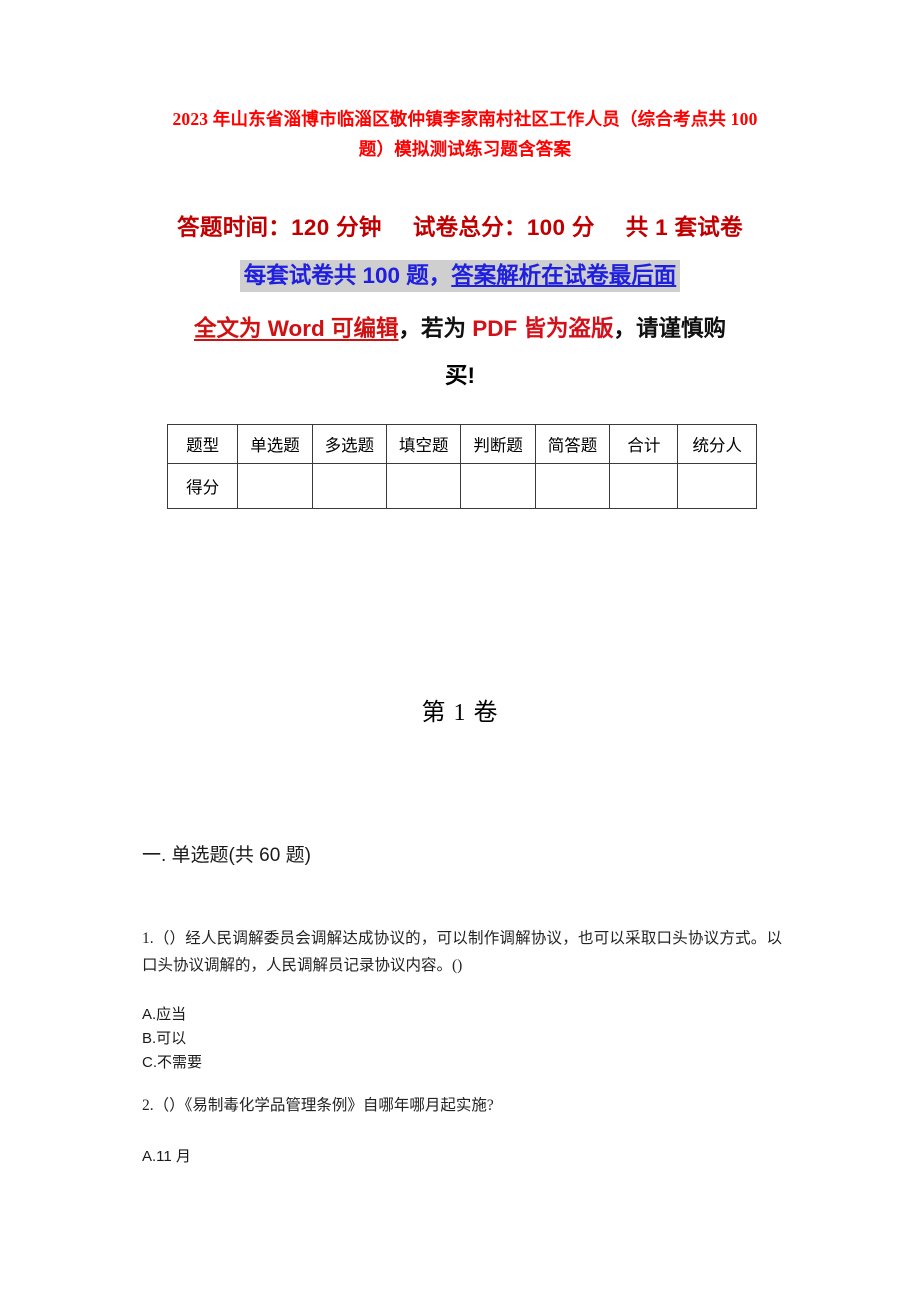 The height and width of the screenshot is (1302, 920). What do you see at coordinates (349, 444) in the screenshot?
I see `table-header-cell: 多选题` at bounding box center [349, 444].